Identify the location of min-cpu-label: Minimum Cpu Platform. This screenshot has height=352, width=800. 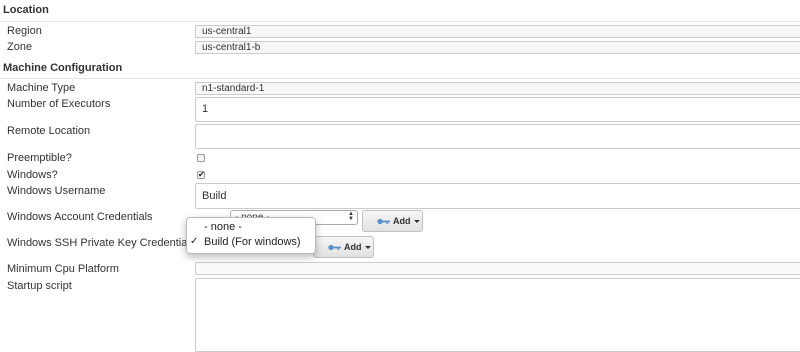
(63, 269).